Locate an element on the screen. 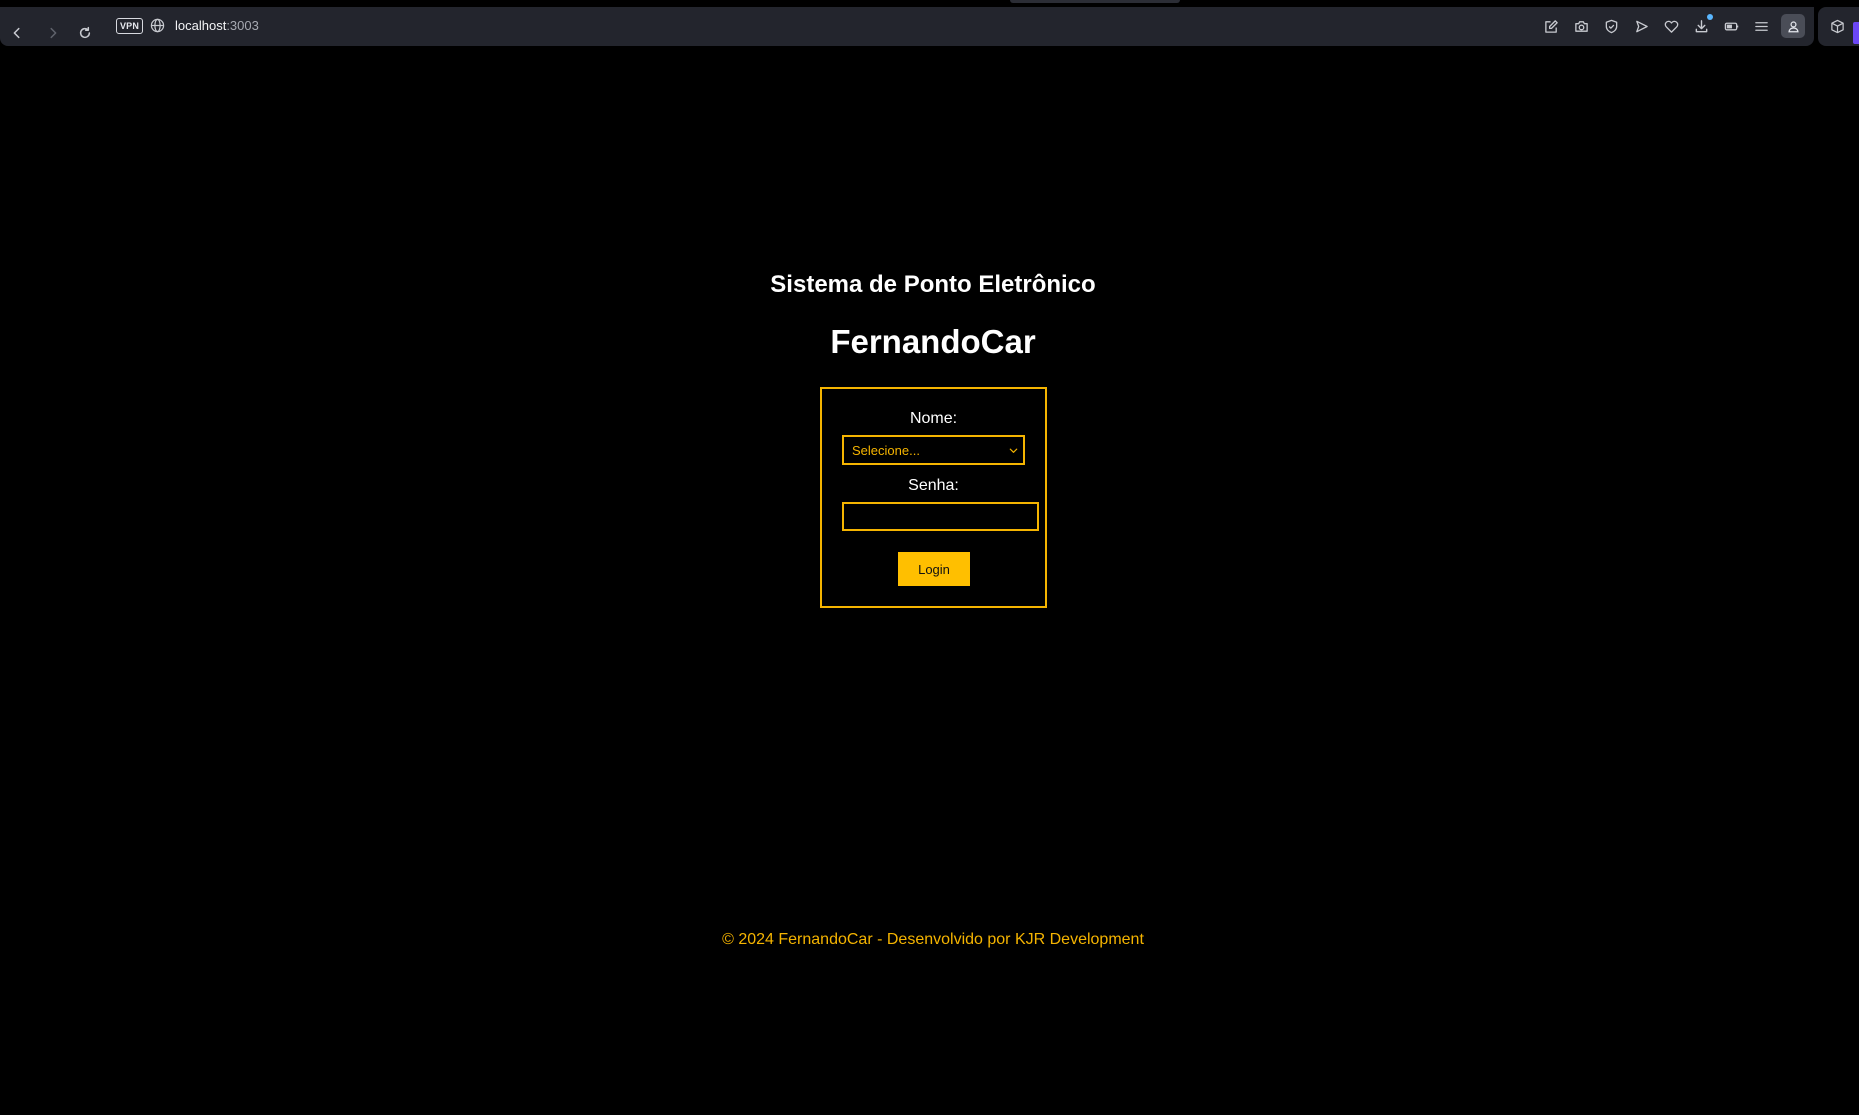  battery-icon is located at coordinates (1731, 26).